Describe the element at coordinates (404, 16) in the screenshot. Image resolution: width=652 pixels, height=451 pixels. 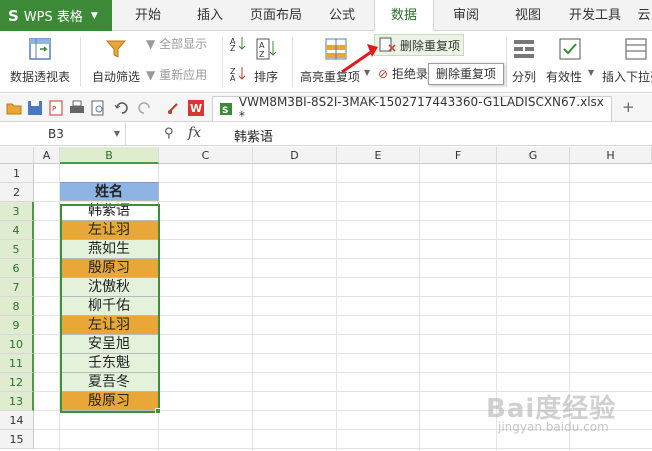
I see `tab-data: 数据` at that location.